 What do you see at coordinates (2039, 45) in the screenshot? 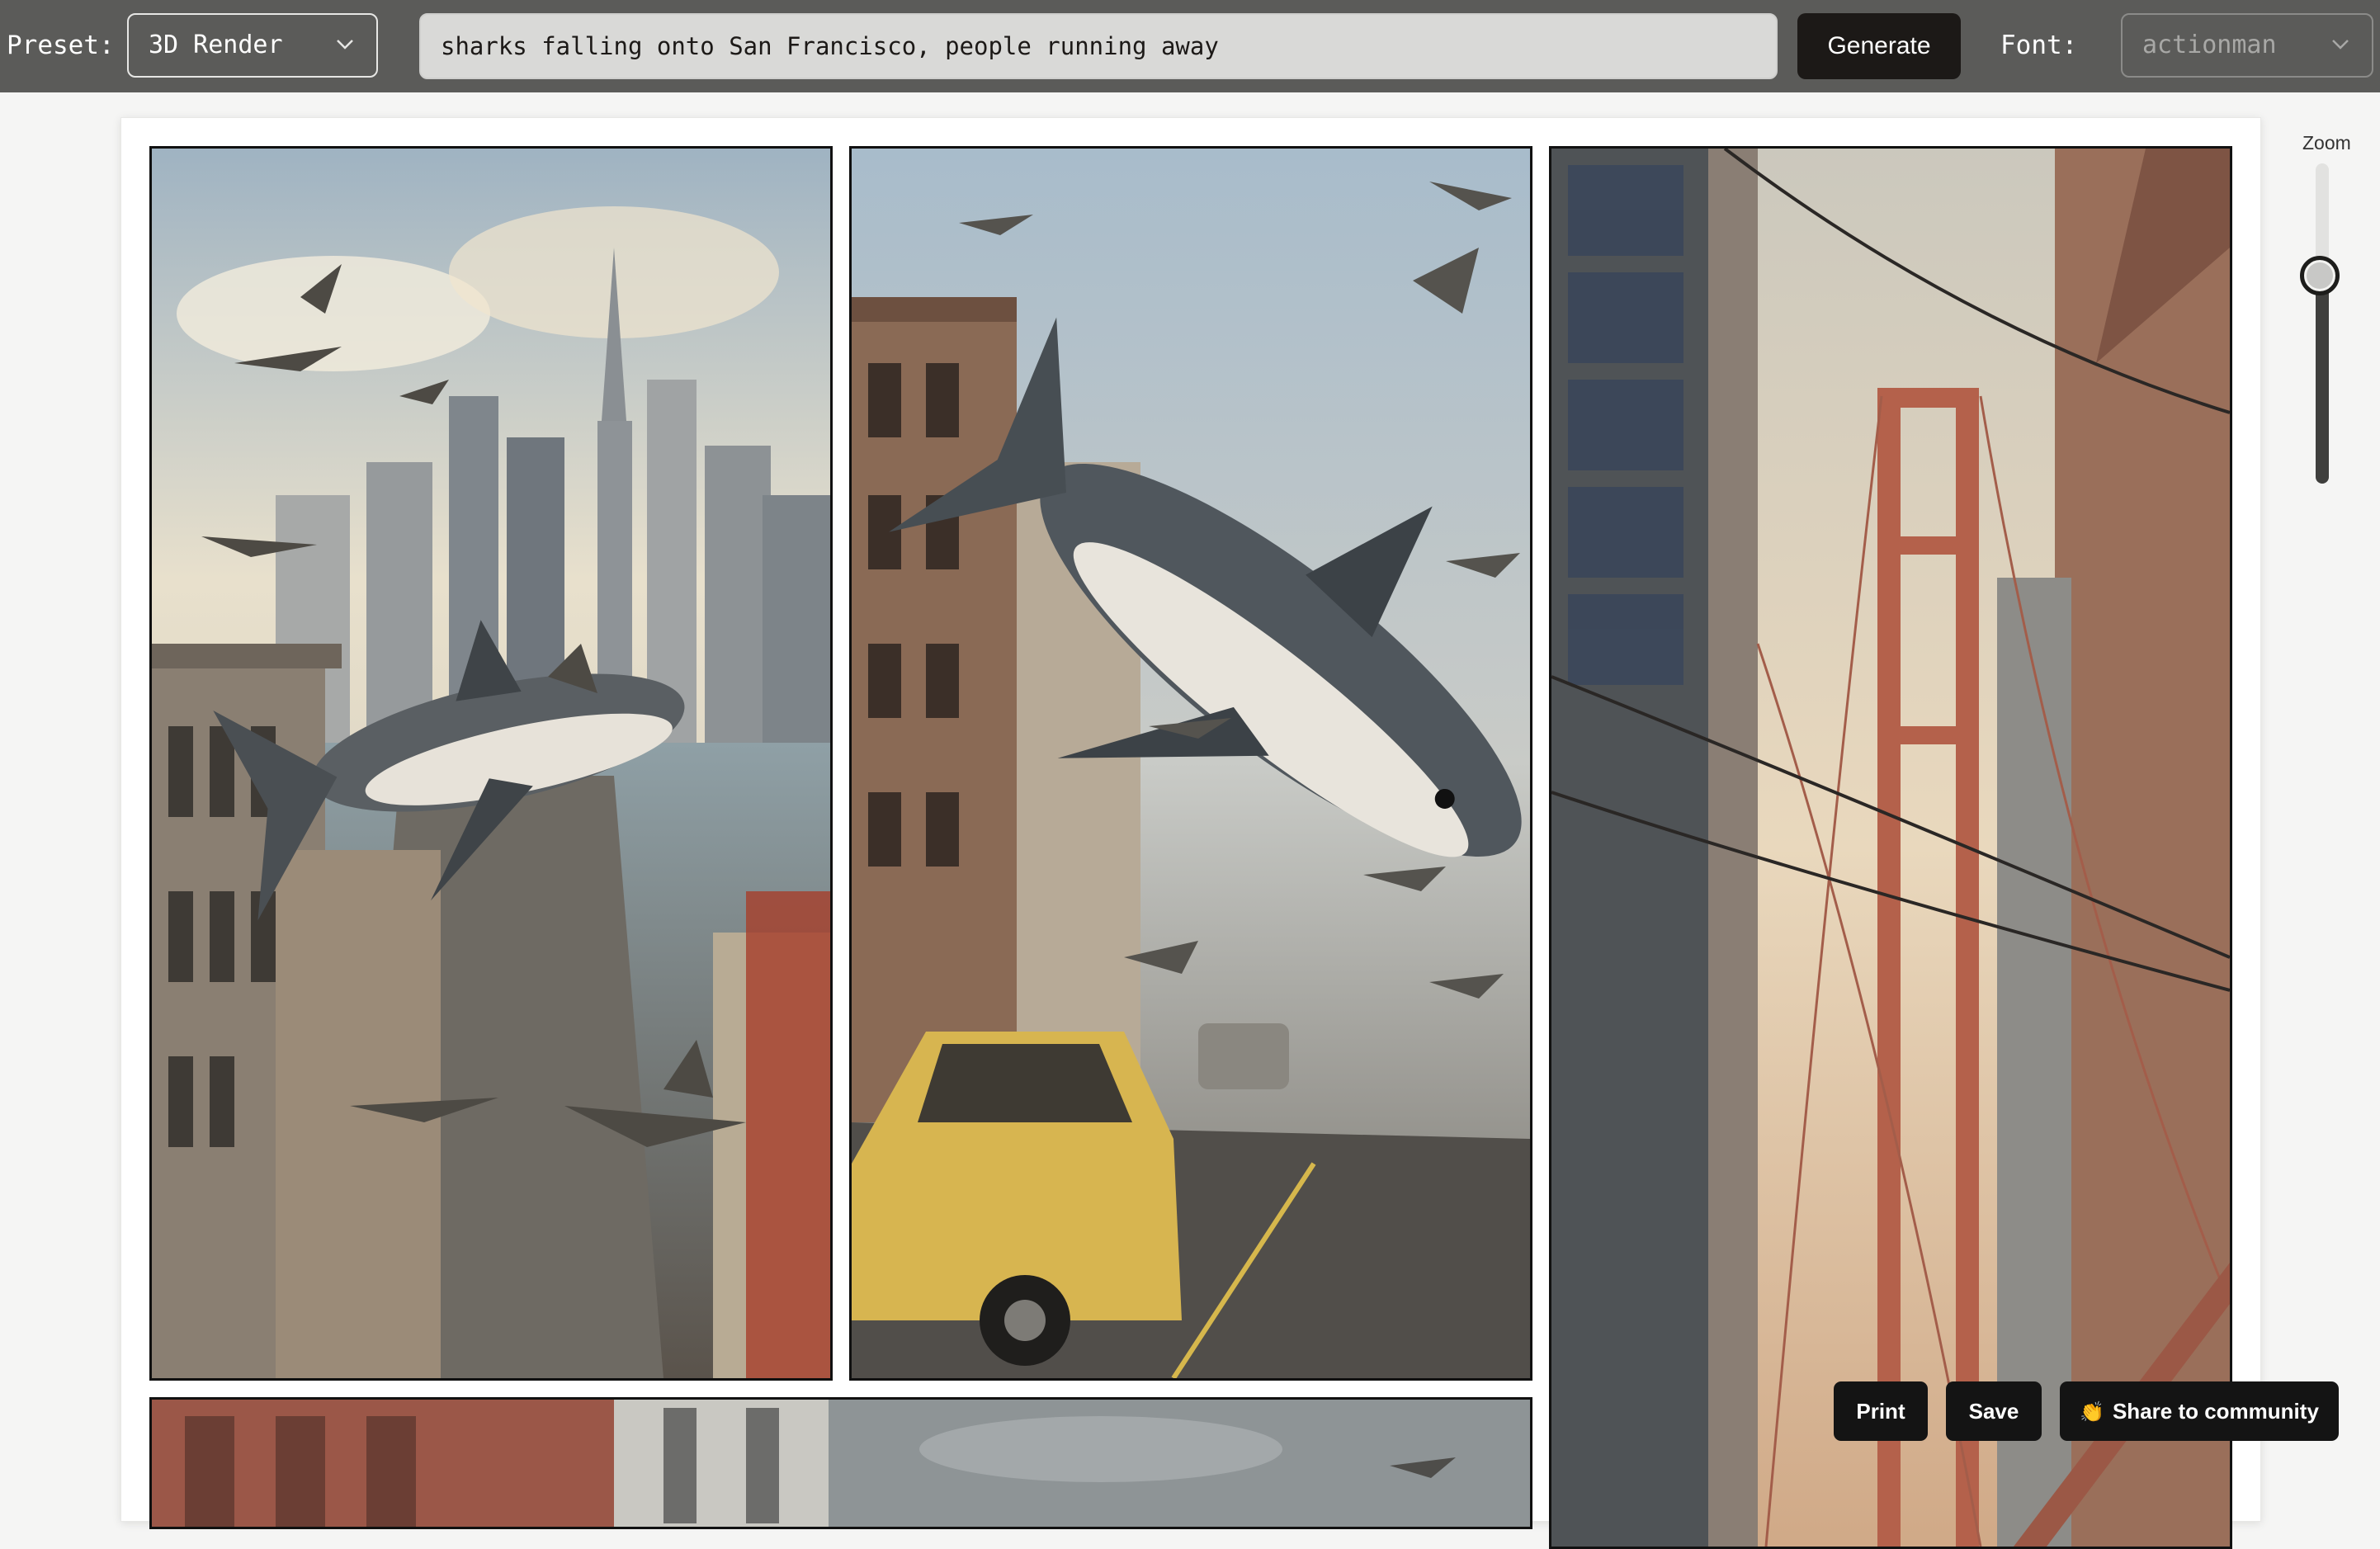
I see `font-label: Font:` at bounding box center [2039, 45].